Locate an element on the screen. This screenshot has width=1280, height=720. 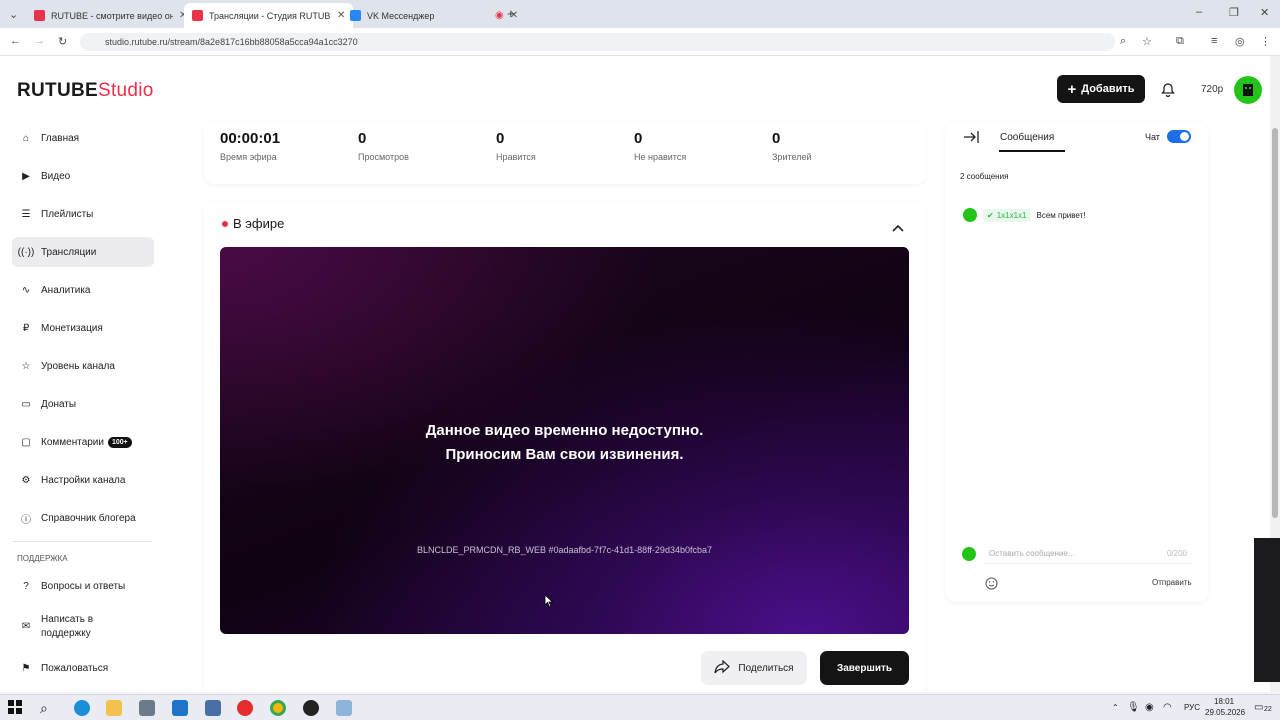
store-icon is located at coordinates (147, 708).